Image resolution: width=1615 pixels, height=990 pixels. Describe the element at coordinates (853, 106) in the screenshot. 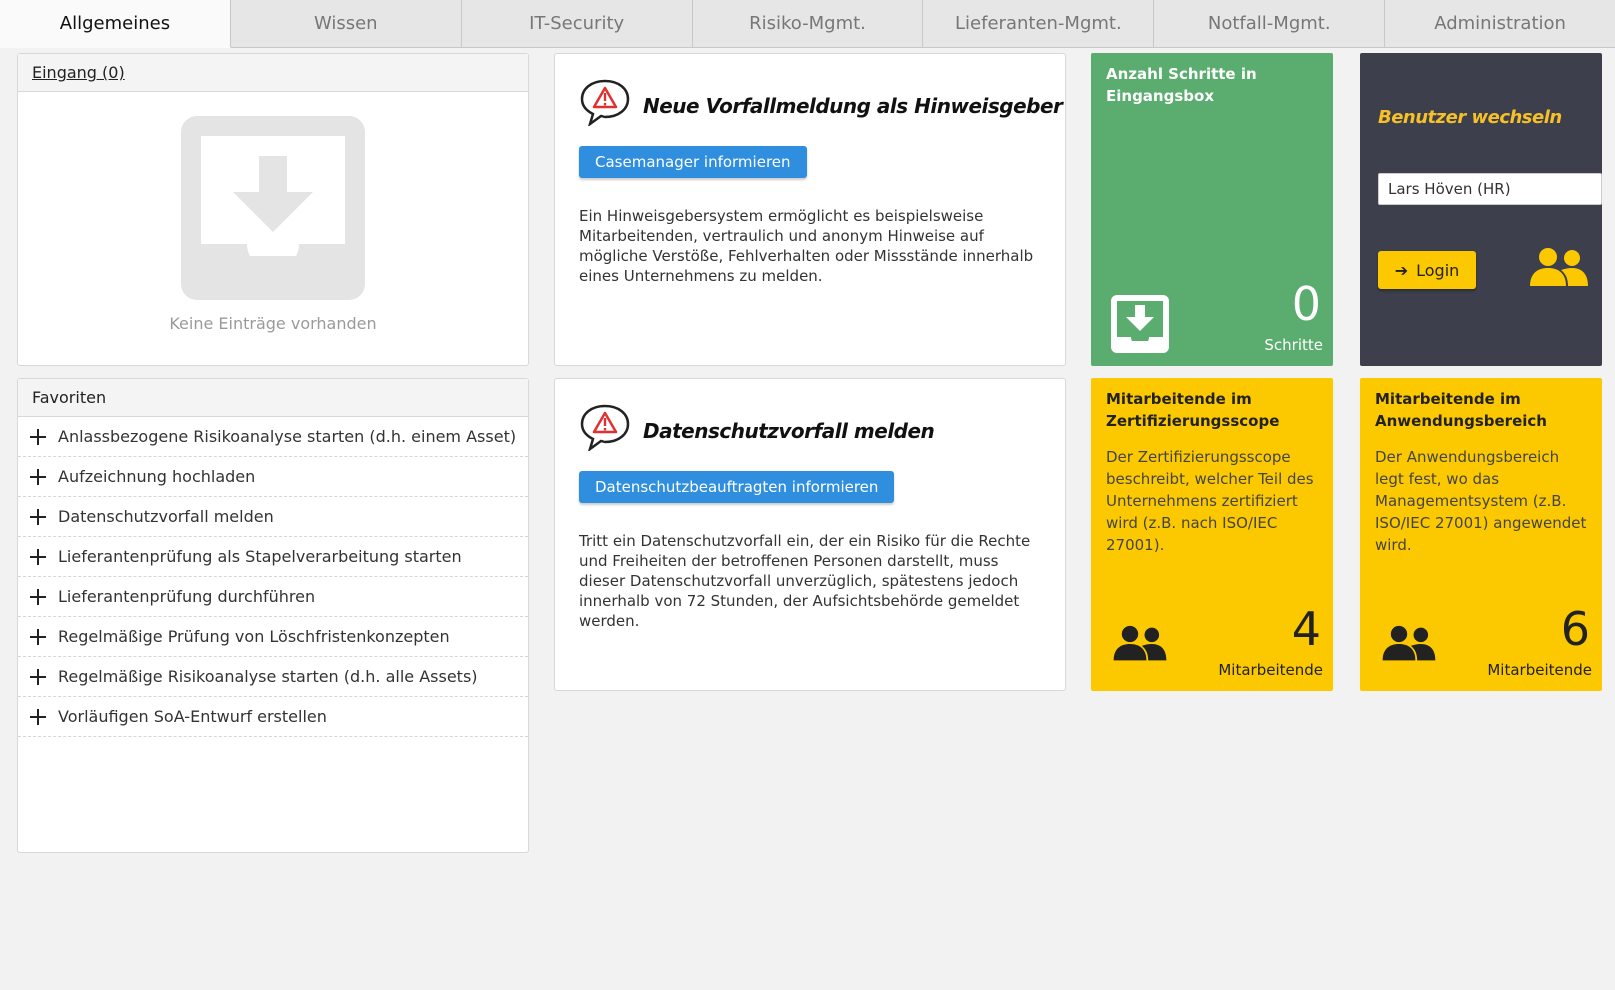

I see `whistleblower-title: Neue Vorfallmeldung als Hinweisgeber` at that location.